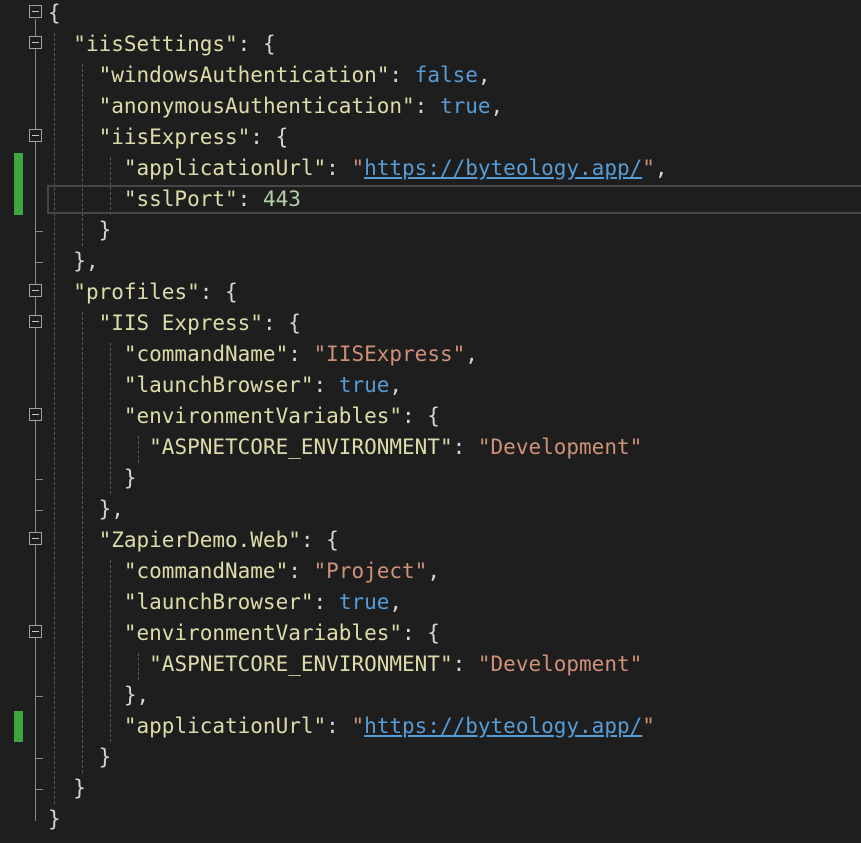  What do you see at coordinates (430, 540) in the screenshot?
I see `code-line: "ZapierDemo.Web": {` at bounding box center [430, 540].